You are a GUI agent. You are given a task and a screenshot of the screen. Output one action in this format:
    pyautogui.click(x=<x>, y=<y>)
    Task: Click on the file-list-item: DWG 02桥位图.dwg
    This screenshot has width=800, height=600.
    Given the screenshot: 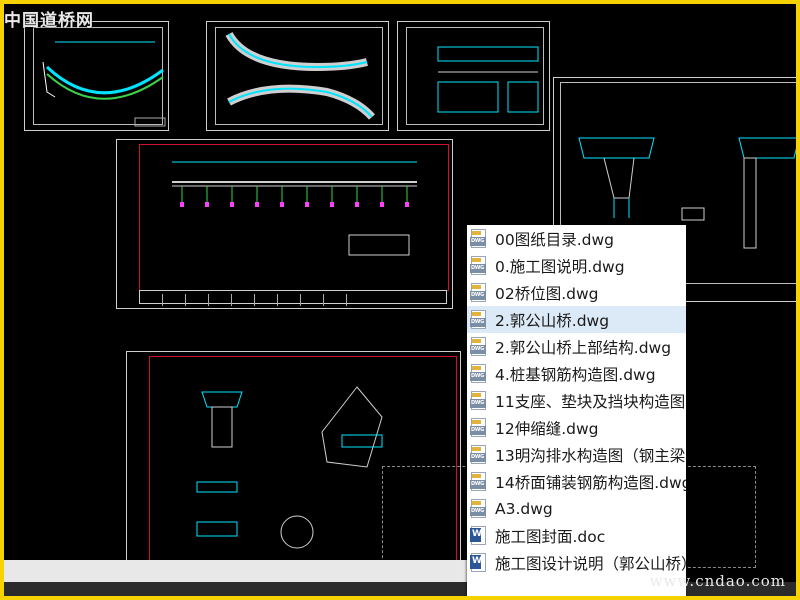 What is the action you would take?
    pyautogui.click(x=576, y=292)
    